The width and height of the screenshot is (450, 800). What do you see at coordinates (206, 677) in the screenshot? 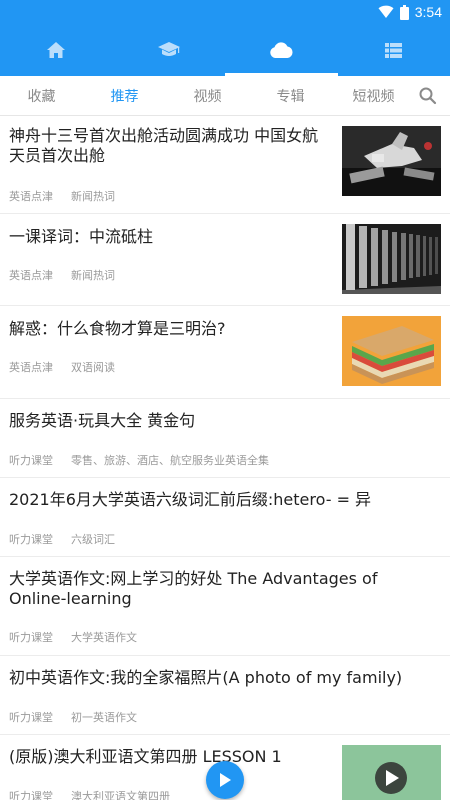
I see `item-title: 初中英语作文:我的全家福照片(A photo of my family)` at bounding box center [206, 677].